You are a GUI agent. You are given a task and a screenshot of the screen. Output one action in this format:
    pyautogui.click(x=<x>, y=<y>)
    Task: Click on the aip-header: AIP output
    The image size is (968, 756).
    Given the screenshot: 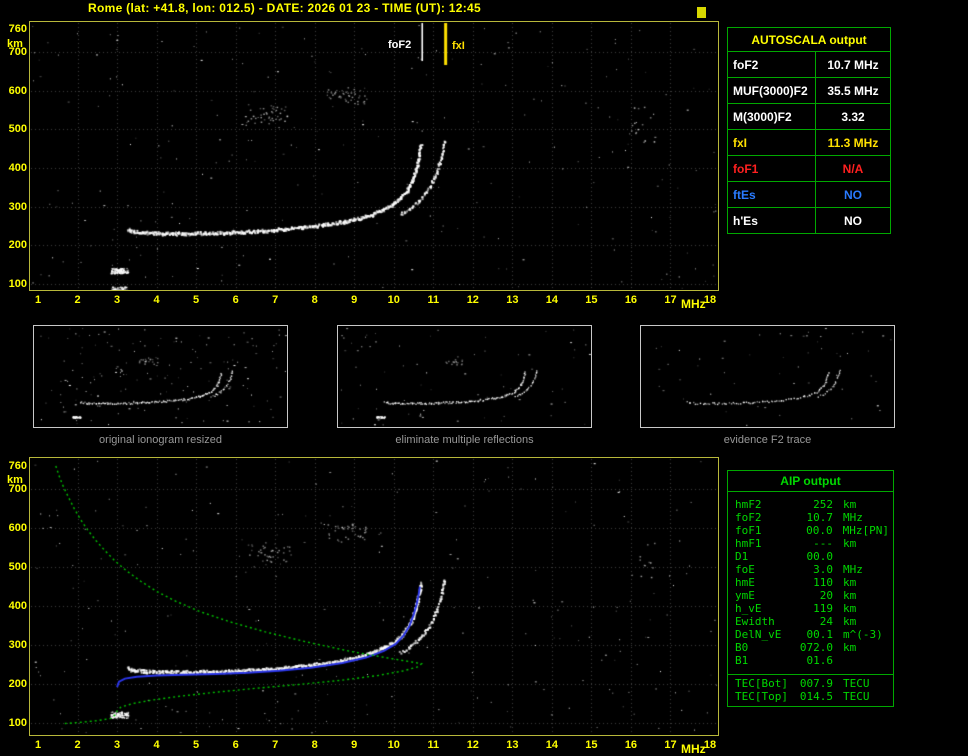 What is the action you would take?
    pyautogui.click(x=810, y=481)
    